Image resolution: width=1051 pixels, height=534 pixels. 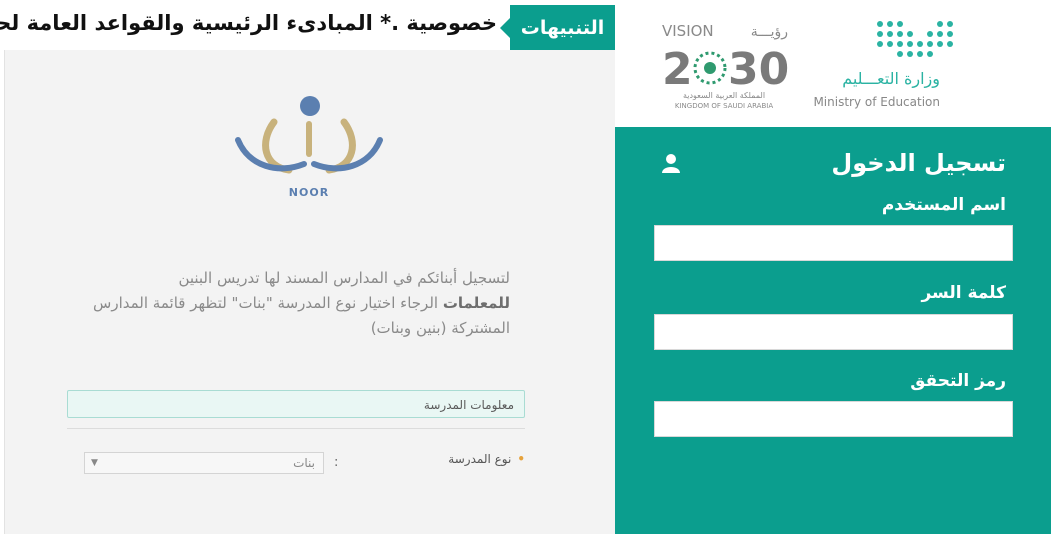 What do you see at coordinates (724, 106) in the screenshot?
I see `vision-kingdom-en: KINGDOM OF SAUDI ARABIA` at bounding box center [724, 106].